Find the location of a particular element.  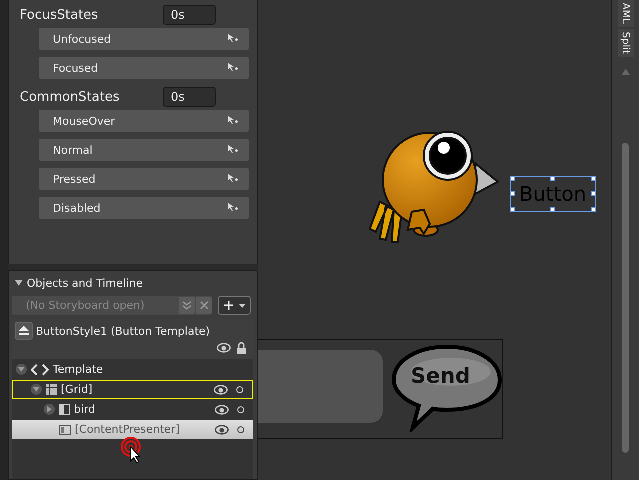

lock-icon is located at coordinates (241, 348).